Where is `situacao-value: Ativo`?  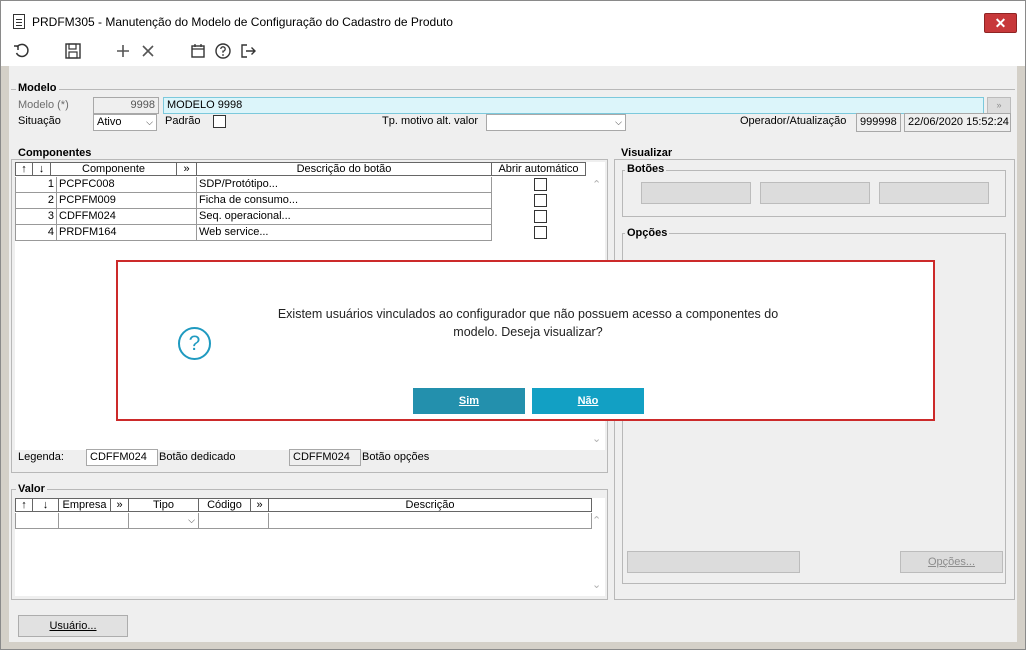
situacao-value: Ativo is located at coordinates (109, 122).